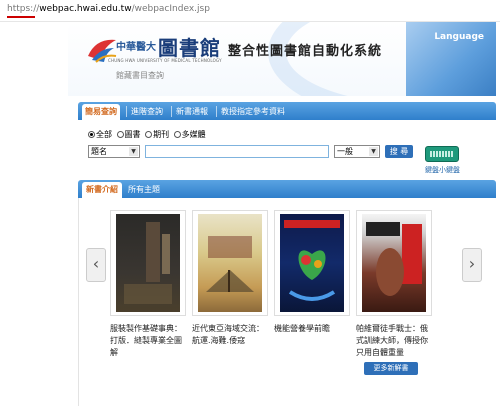 This screenshot has height=406, width=500. What do you see at coordinates (140, 75) in the screenshot?
I see `page-subtitle: 館藏書目查詢` at bounding box center [140, 75].